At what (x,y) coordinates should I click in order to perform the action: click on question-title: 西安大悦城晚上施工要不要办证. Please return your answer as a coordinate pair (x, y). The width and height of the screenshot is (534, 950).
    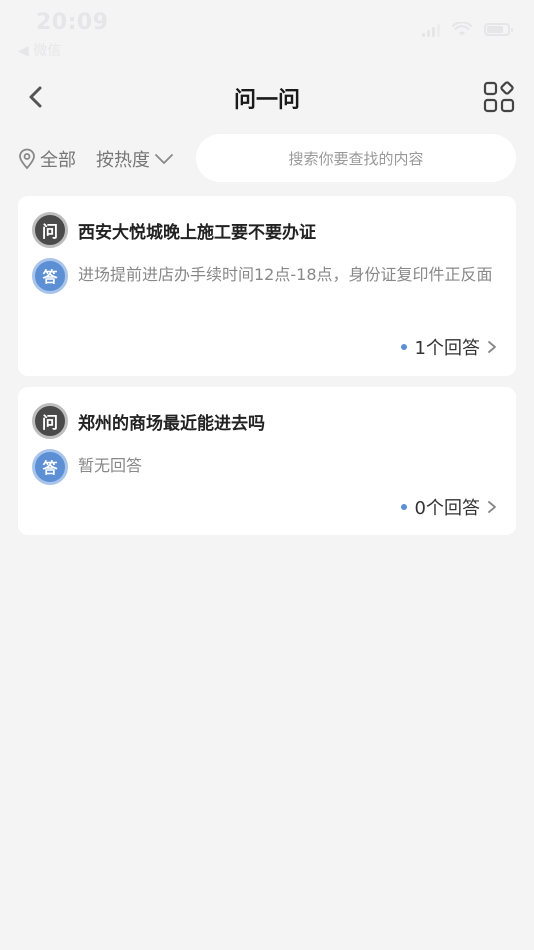
    Looking at the image, I should click on (197, 232).